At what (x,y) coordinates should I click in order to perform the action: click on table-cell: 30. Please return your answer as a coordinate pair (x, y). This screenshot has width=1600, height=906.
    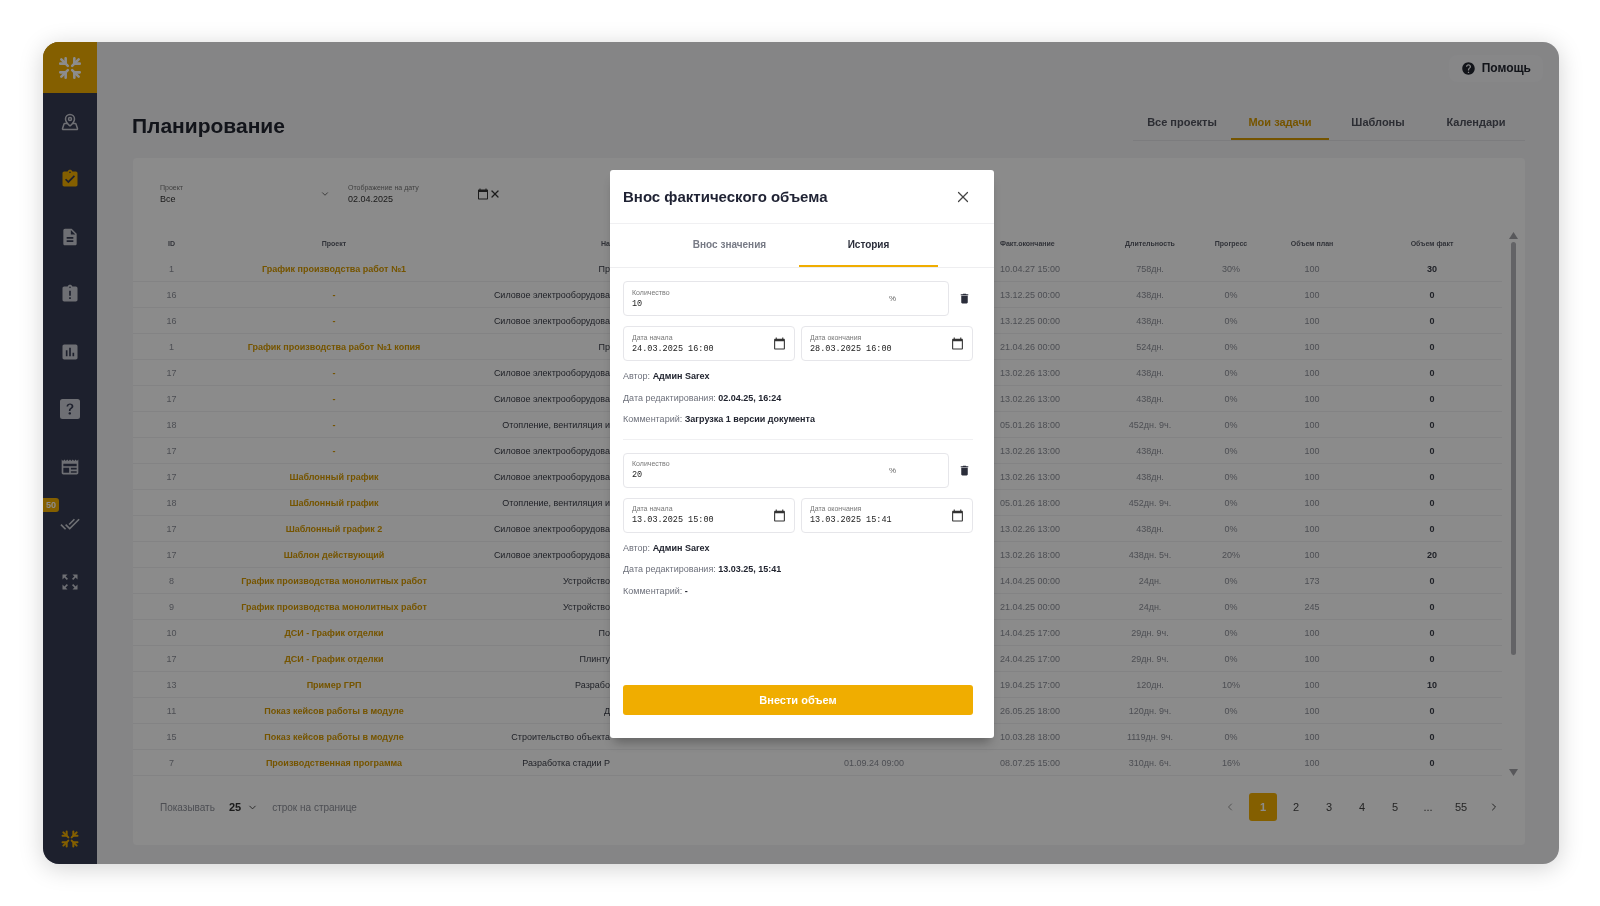
    Looking at the image, I should click on (1432, 268).